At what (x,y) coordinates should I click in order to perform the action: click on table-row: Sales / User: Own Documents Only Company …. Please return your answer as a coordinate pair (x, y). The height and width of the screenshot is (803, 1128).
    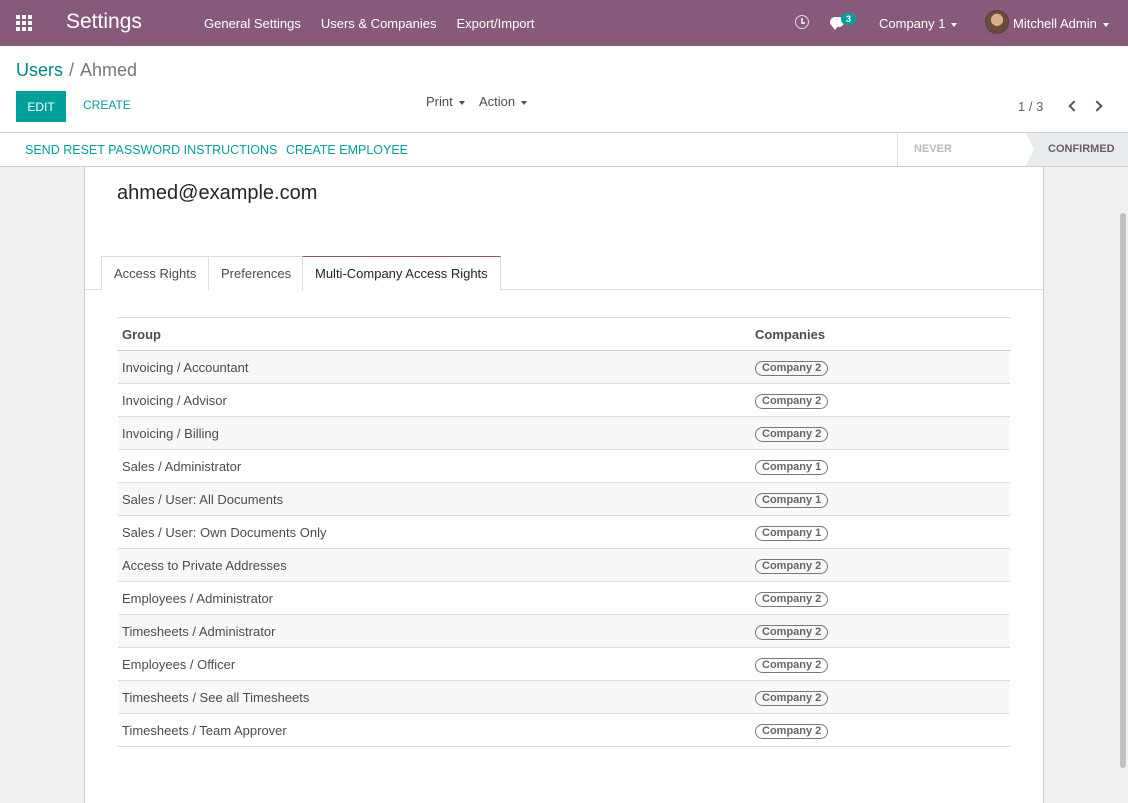
    Looking at the image, I should click on (564, 532).